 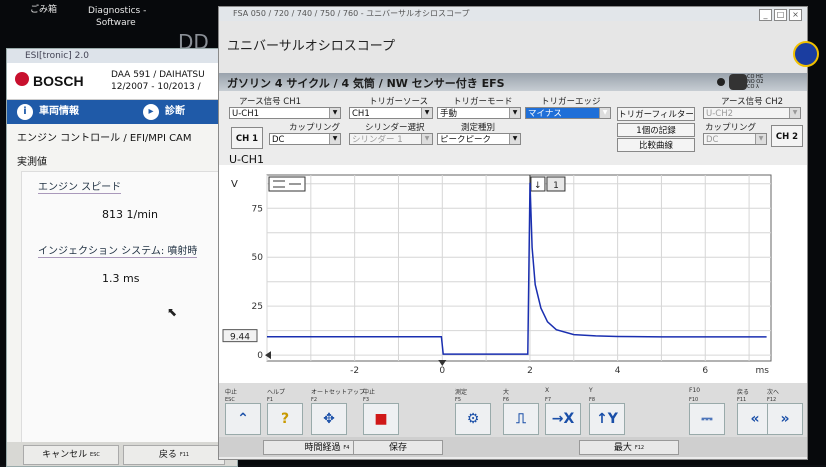 What do you see at coordinates (116, 23) in the screenshot?
I see `desktop-software-label: Software` at bounding box center [116, 23].